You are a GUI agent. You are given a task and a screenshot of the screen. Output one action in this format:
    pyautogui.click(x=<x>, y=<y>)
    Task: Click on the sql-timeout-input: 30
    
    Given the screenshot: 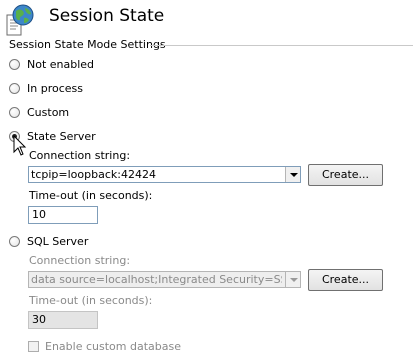 What is the action you would take?
    pyautogui.click(x=63, y=320)
    